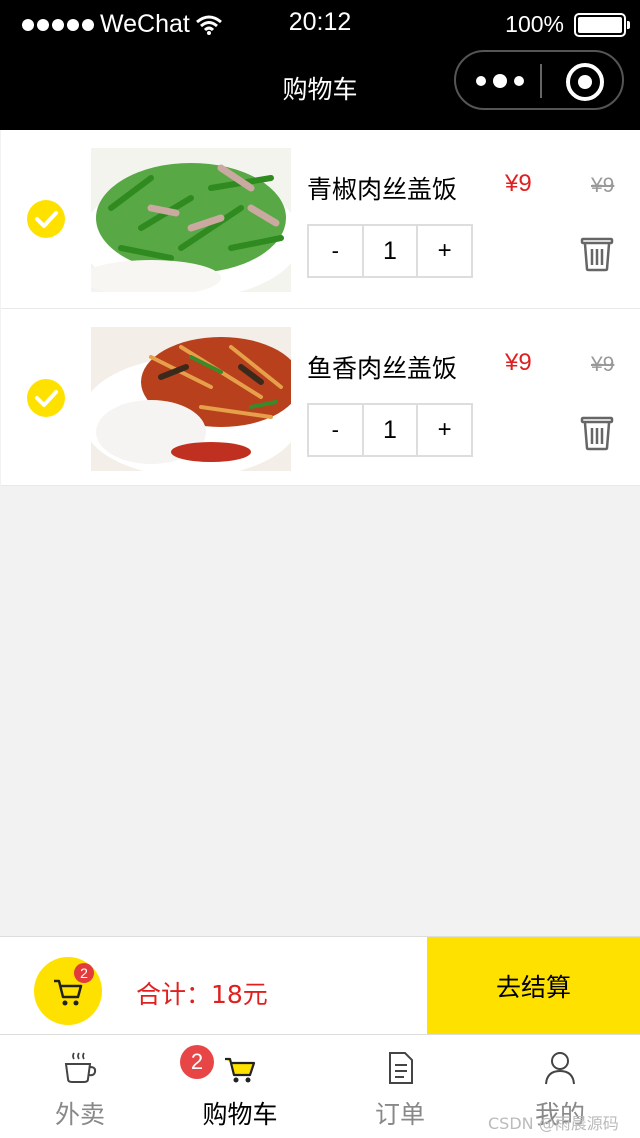 The image size is (640, 1138). Describe the element at coordinates (320, 88) in the screenshot. I see `navigation-bar: 购物车` at that location.